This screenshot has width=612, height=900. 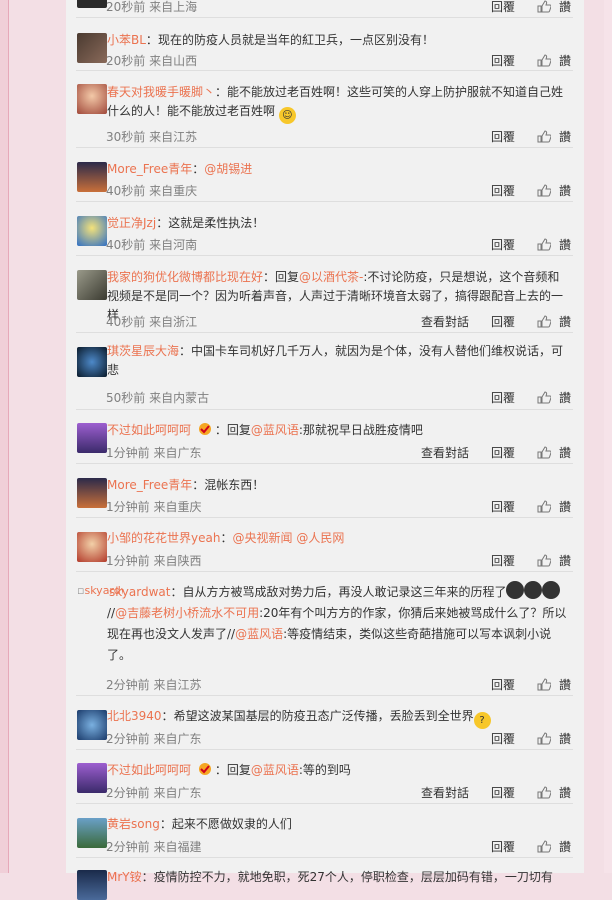 What do you see at coordinates (154, 453) in the screenshot?
I see `comment-meta: 1分钟前 来自广东` at bounding box center [154, 453].